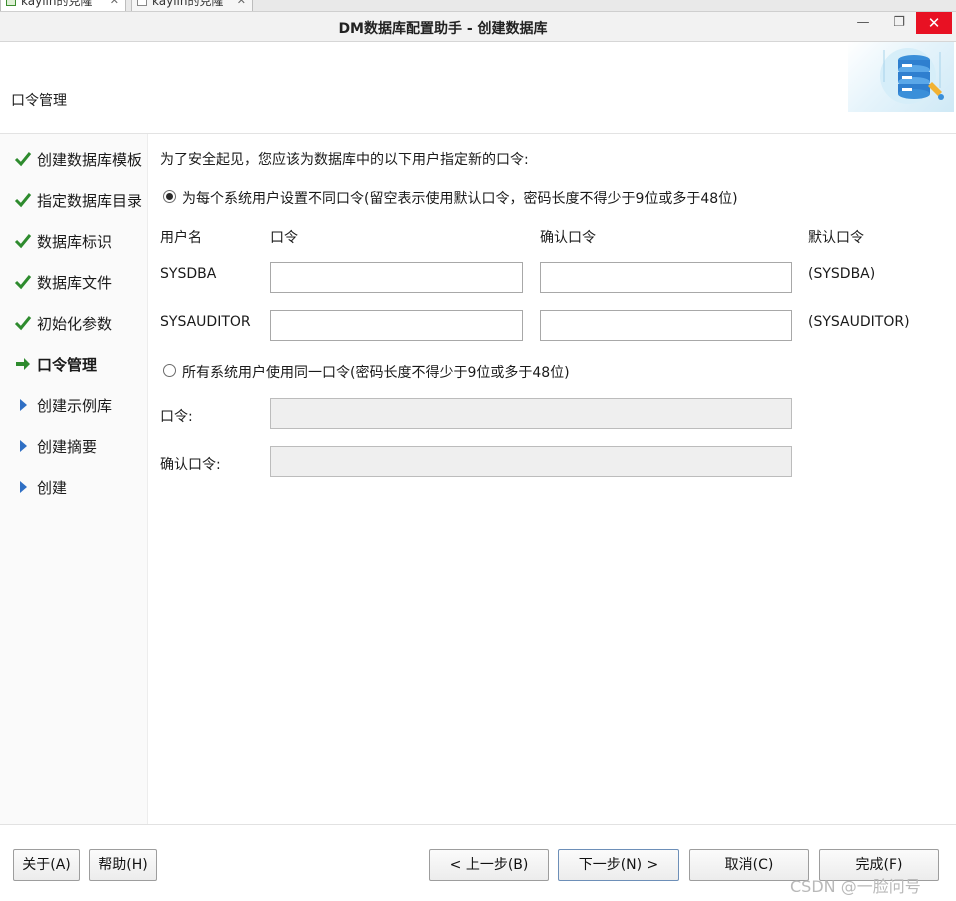 The width and height of the screenshot is (956, 901). What do you see at coordinates (52, 488) in the screenshot?
I see `step-label: 创建` at bounding box center [52, 488].